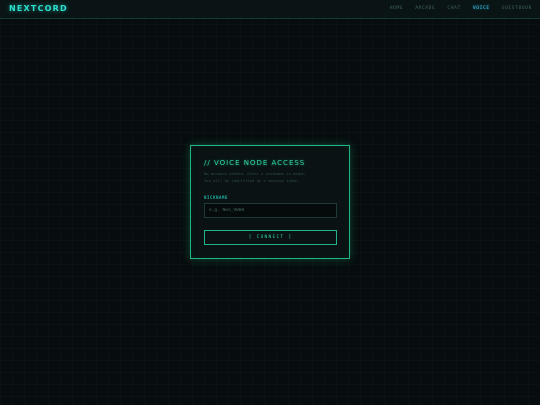 The height and width of the screenshot is (405, 540). Describe the element at coordinates (425, 8) in the screenshot. I see `nav-item-arcade: ARCADE` at that location.